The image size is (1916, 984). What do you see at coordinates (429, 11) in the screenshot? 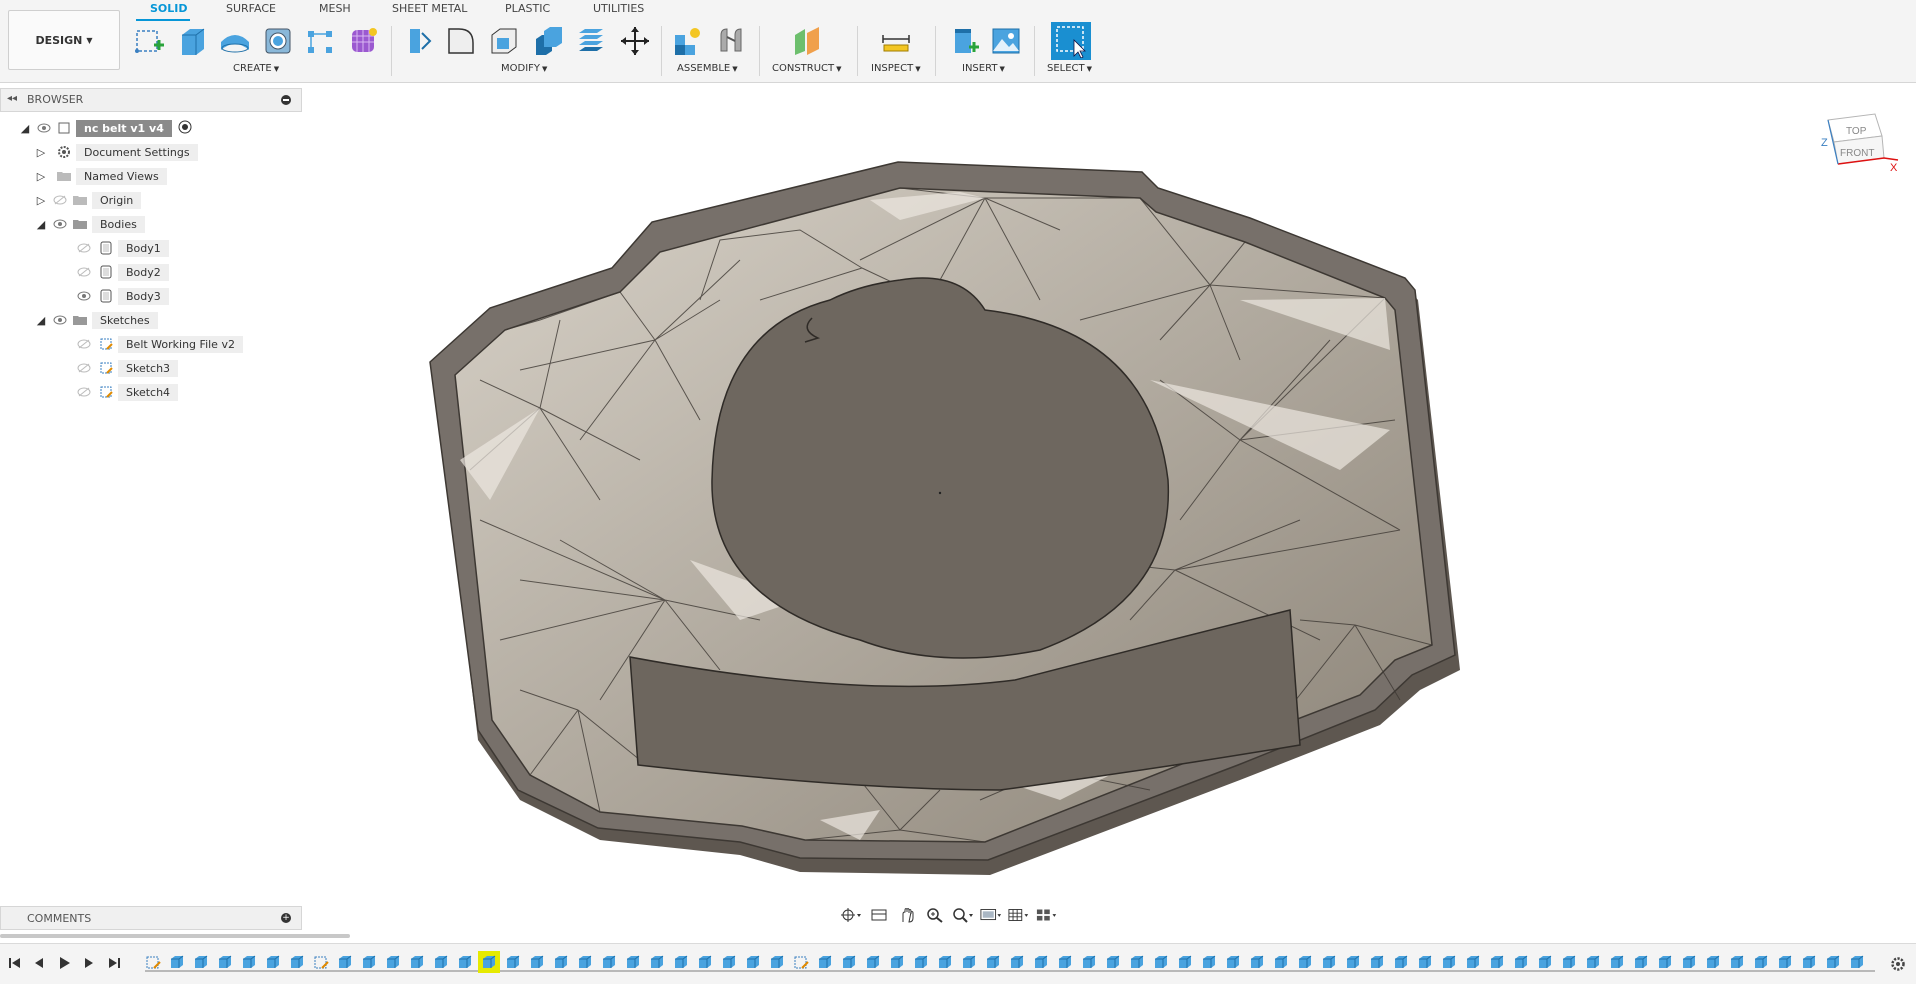
I see `tab-sheet-metal: SHEET METAL` at bounding box center [429, 11].